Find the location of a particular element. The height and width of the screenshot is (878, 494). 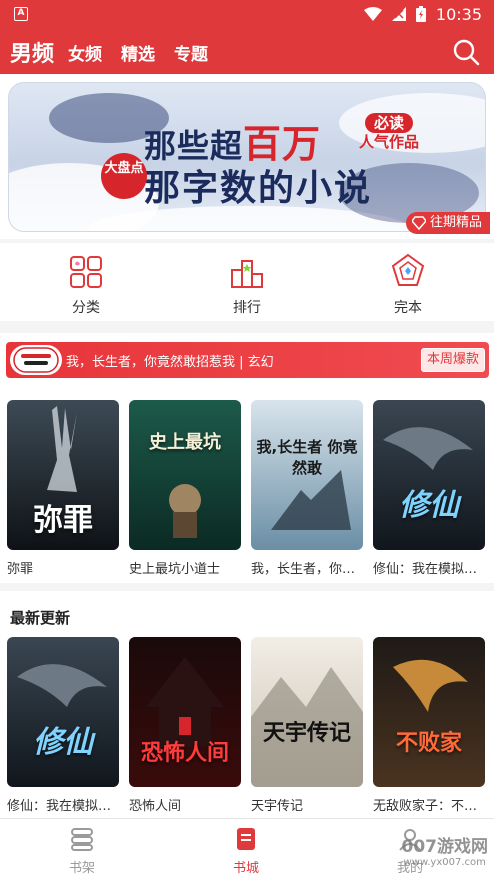

search-icon is located at coordinates (466, 52).